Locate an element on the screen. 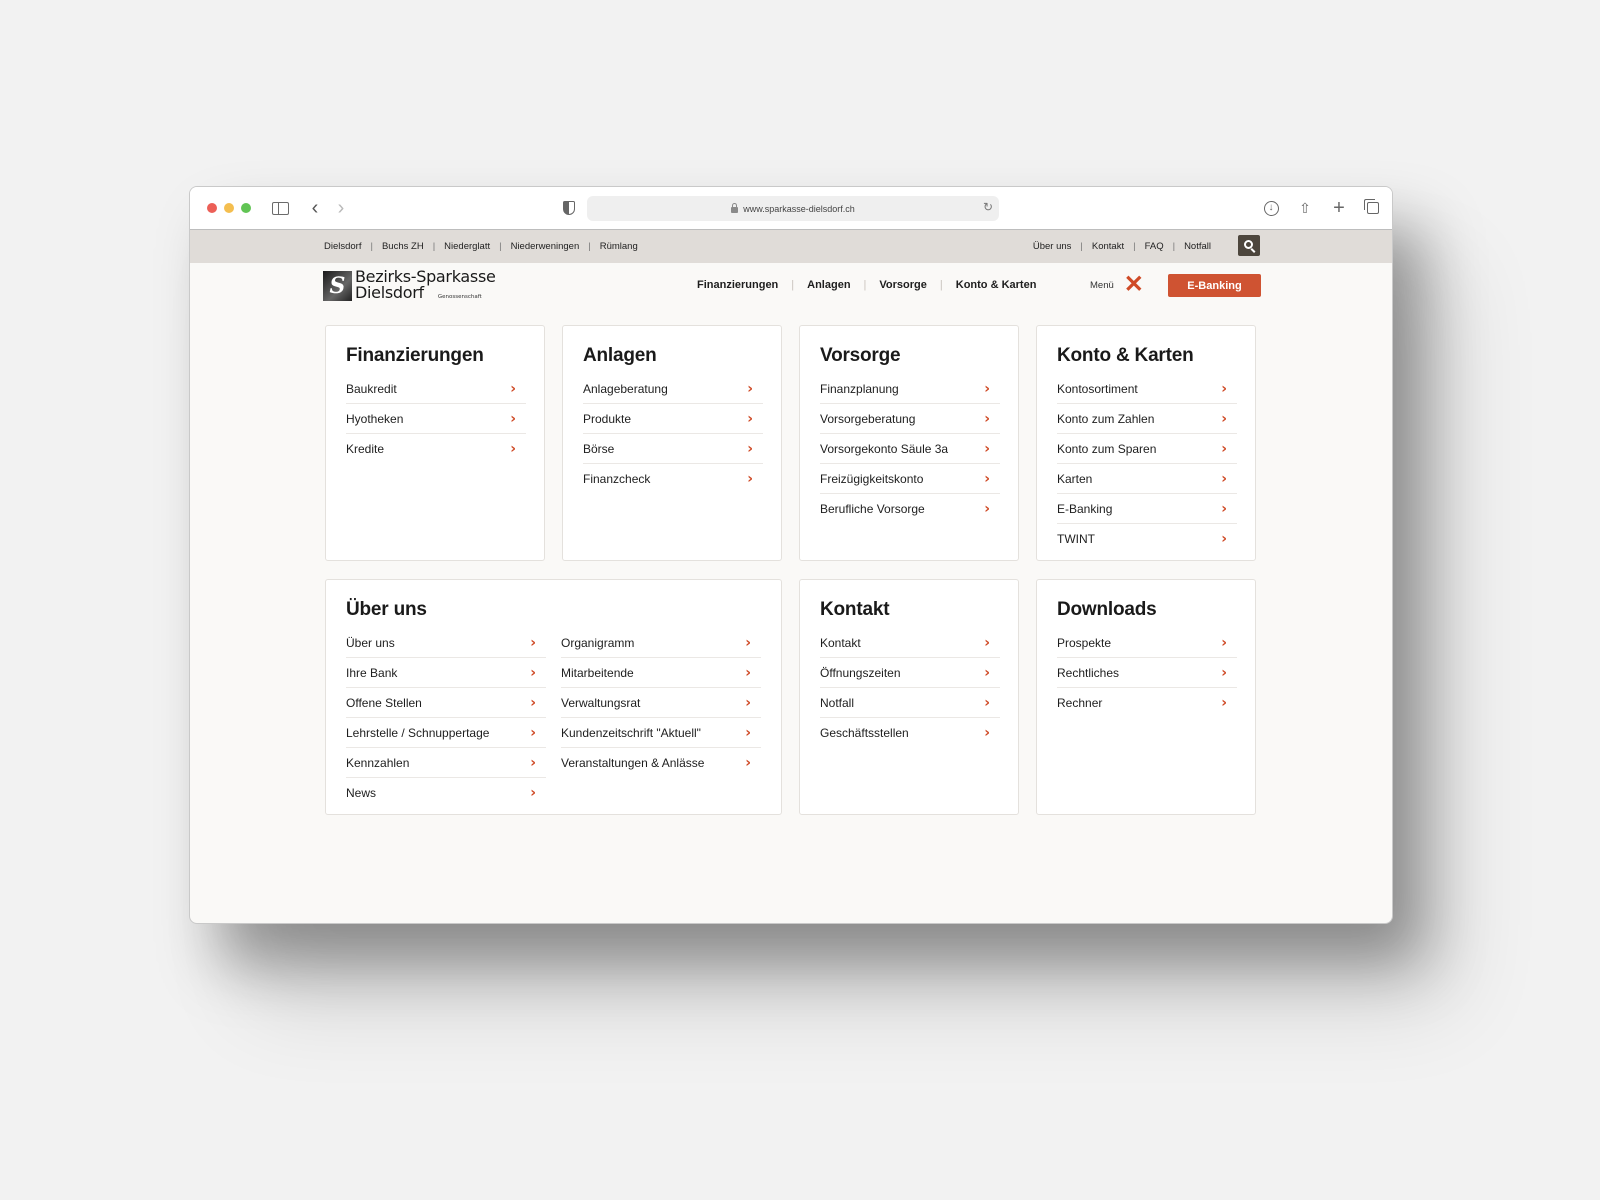  list-item: News › is located at coordinates (446, 793).